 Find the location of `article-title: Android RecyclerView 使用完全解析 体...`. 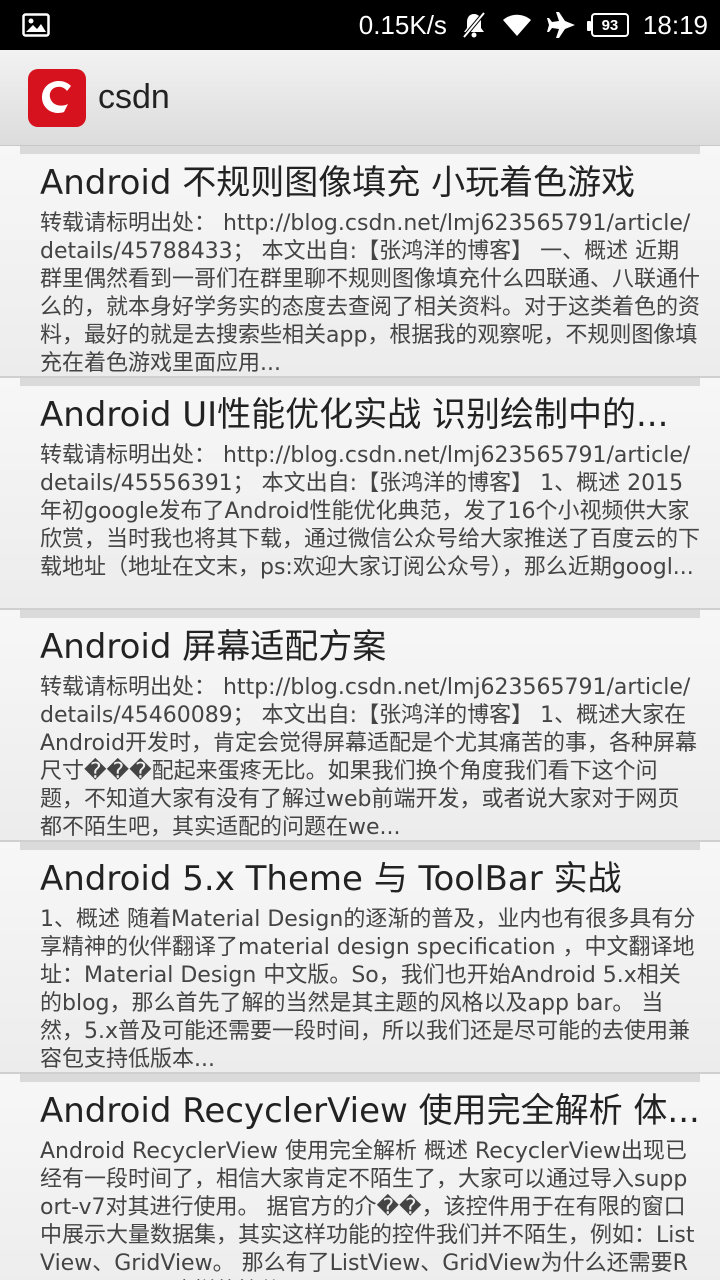

article-title: Android RecyclerView 使用完全解析 体... is located at coordinates (370, 1111).